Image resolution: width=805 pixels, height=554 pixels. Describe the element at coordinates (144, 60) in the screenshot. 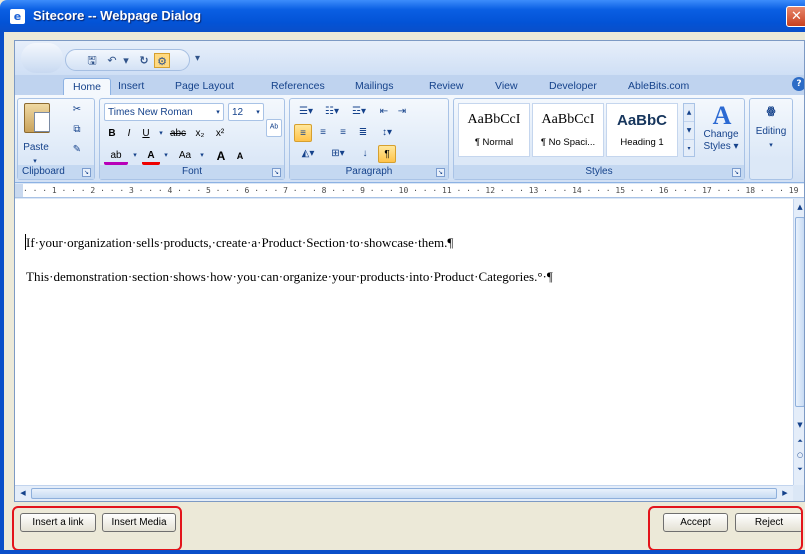

I see `redo-icon: ↻` at that location.